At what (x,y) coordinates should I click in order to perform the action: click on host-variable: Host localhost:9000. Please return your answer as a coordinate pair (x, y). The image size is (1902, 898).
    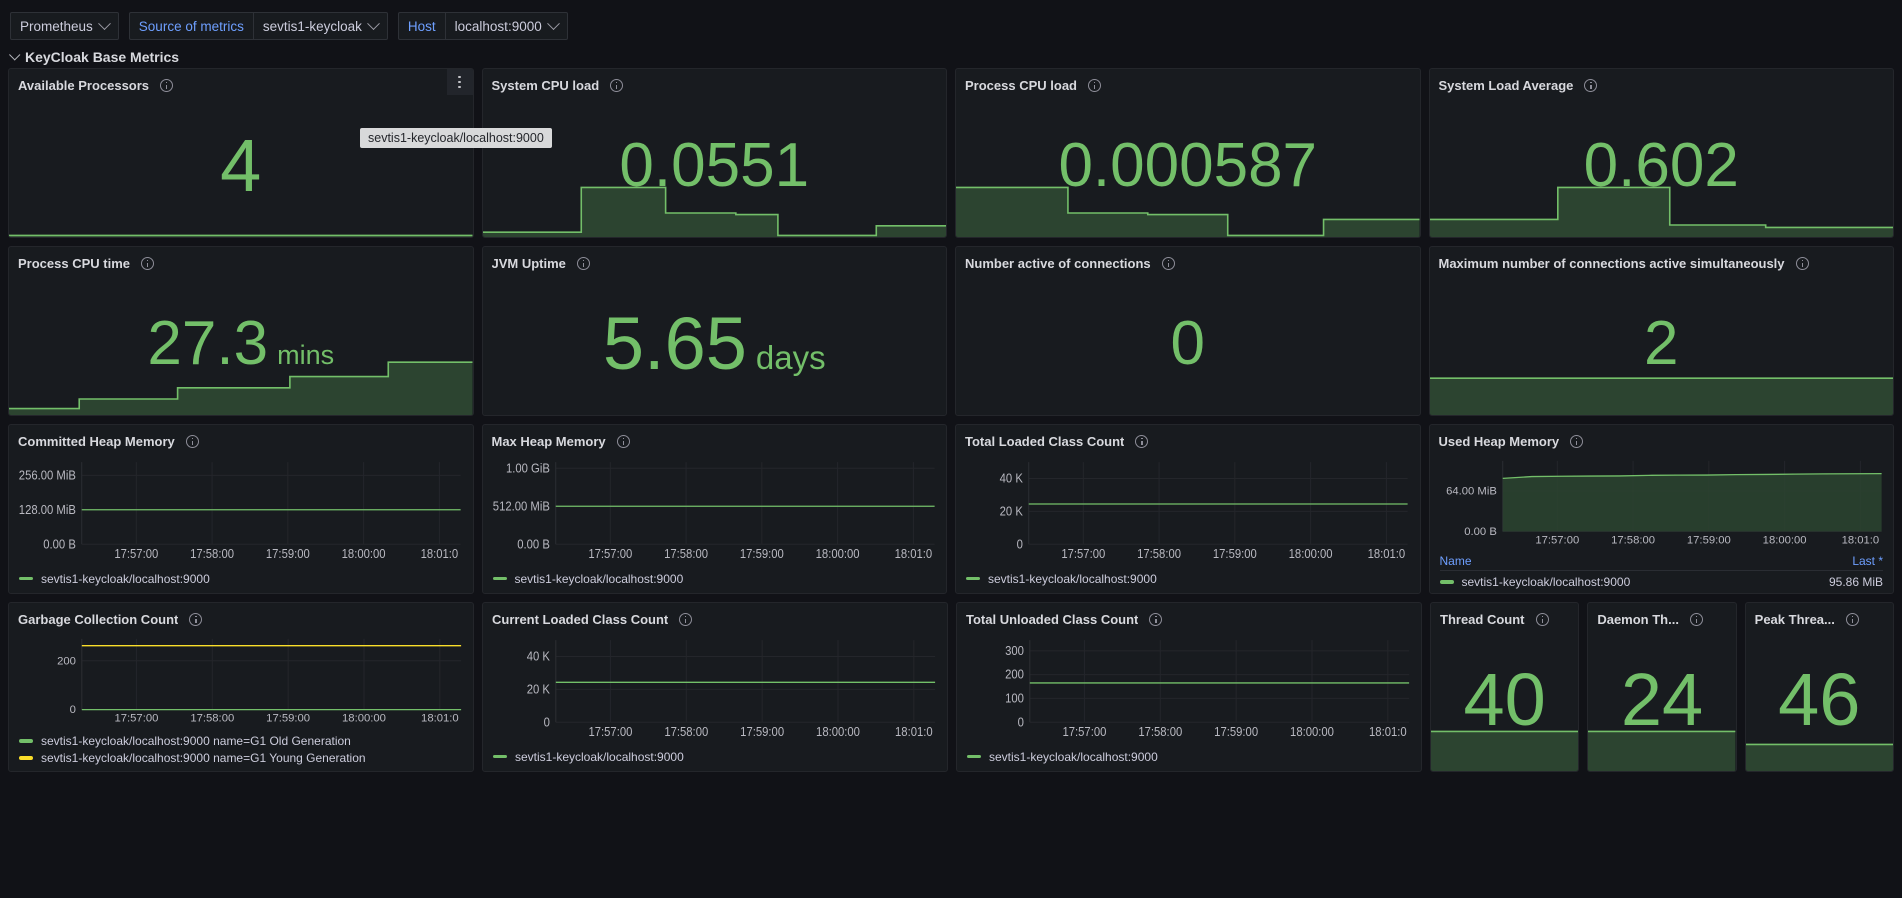
    Looking at the image, I should click on (482, 26).